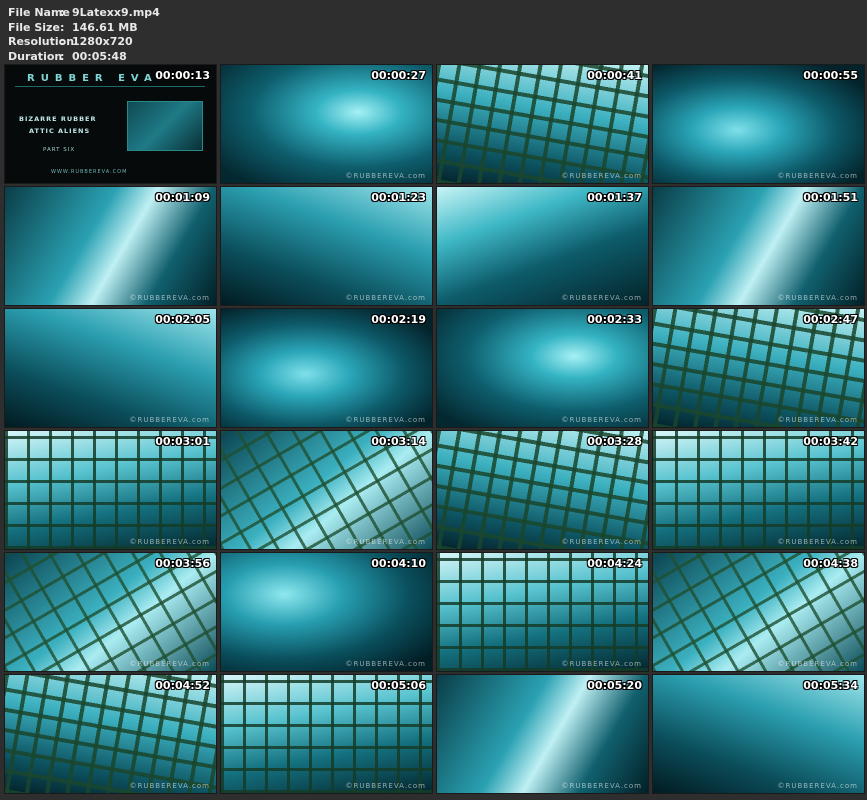 Image resolution: width=867 pixels, height=800 pixels. What do you see at coordinates (182, 197) in the screenshot?
I see `thumbnail-timestamp: 00:01:09` at bounding box center [182, 197].